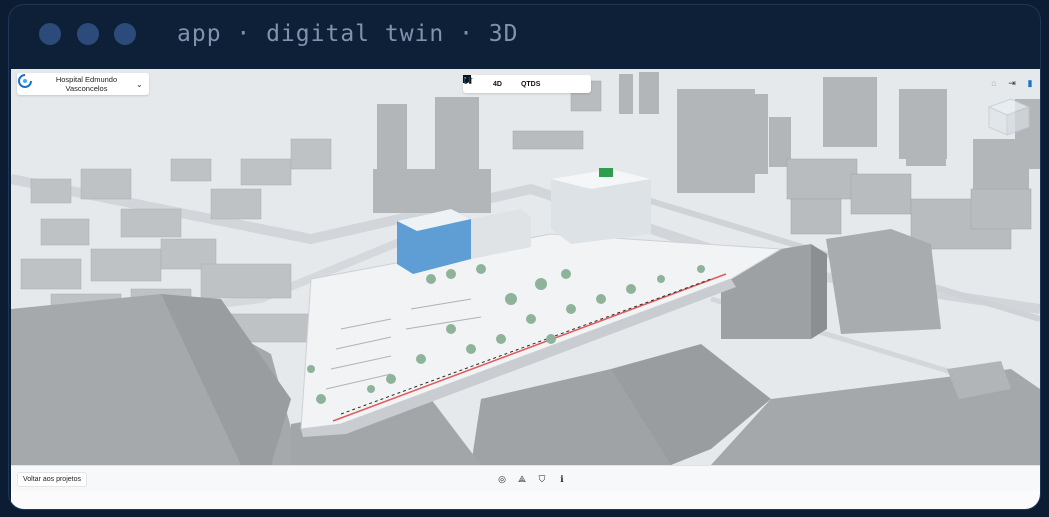 This screenshot has height=517, width=1049. I want to click on viewer-tools: ◎ ⟁ ⛉ ℹ, so click(532, 479).